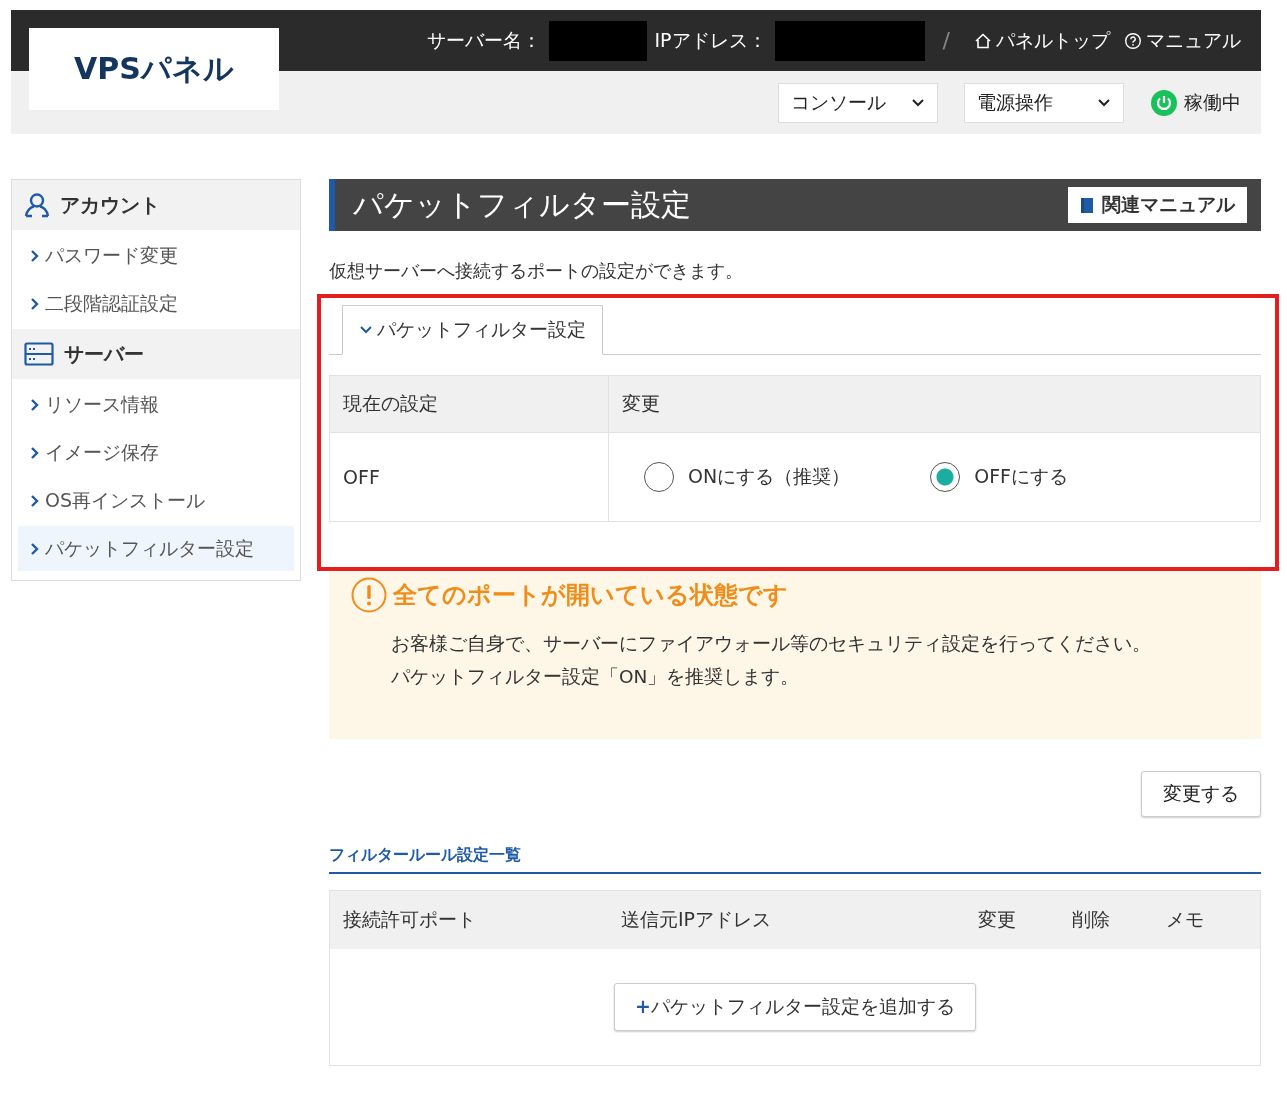 The width and height of the screenshot is (1287, 1096). I want to click on status-label: 稼働中, so click(1212, 102).